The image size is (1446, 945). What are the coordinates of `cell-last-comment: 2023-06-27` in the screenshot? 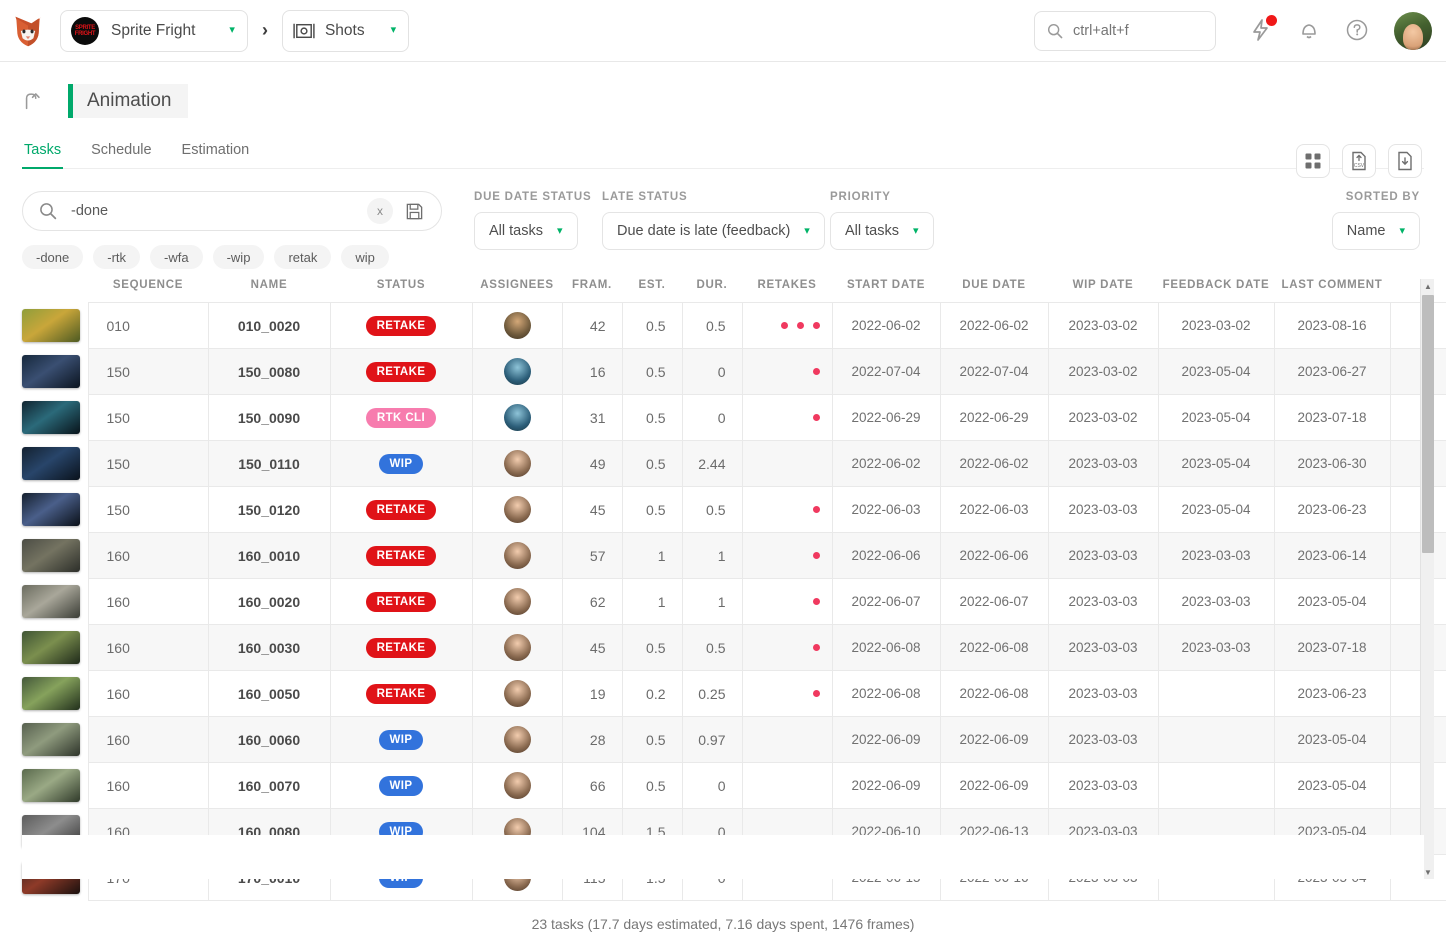 It's located at (1332, 371).